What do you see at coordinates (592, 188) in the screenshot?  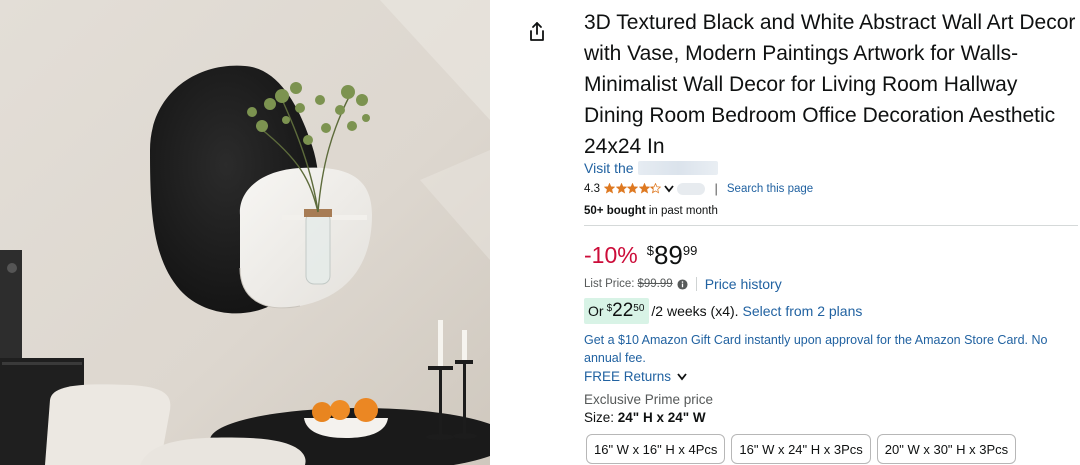 I see `rating-value: 4.3` at bounding box center [592, 188].